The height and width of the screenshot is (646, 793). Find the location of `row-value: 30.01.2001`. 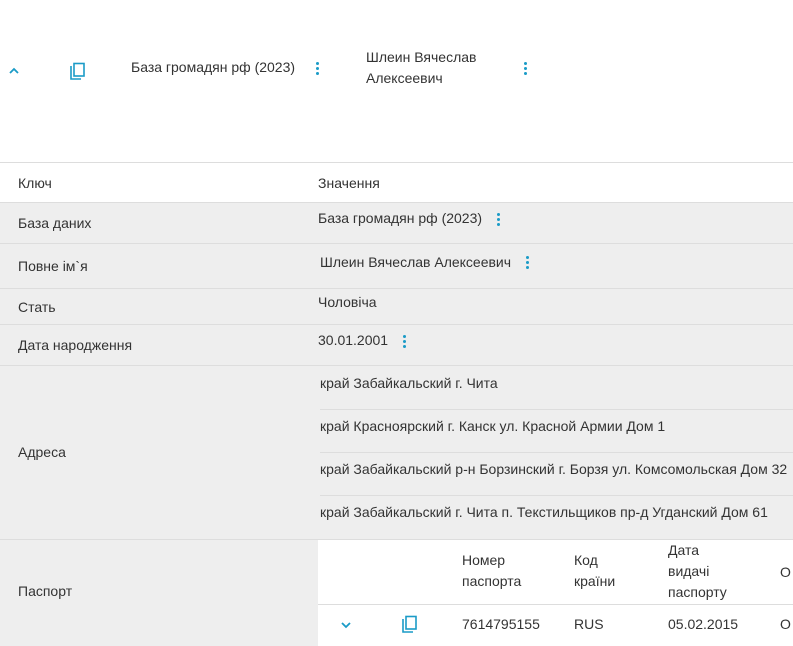

row-value: 30.01.2001 is located at coordinates (353, 340).